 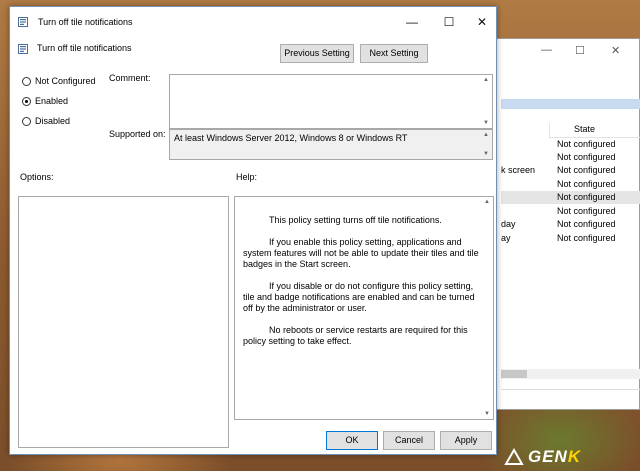 What do you see at coordinates (37, 177) in the screenshot?
I see `options-label: Options:` at bounding box center [37, 177].